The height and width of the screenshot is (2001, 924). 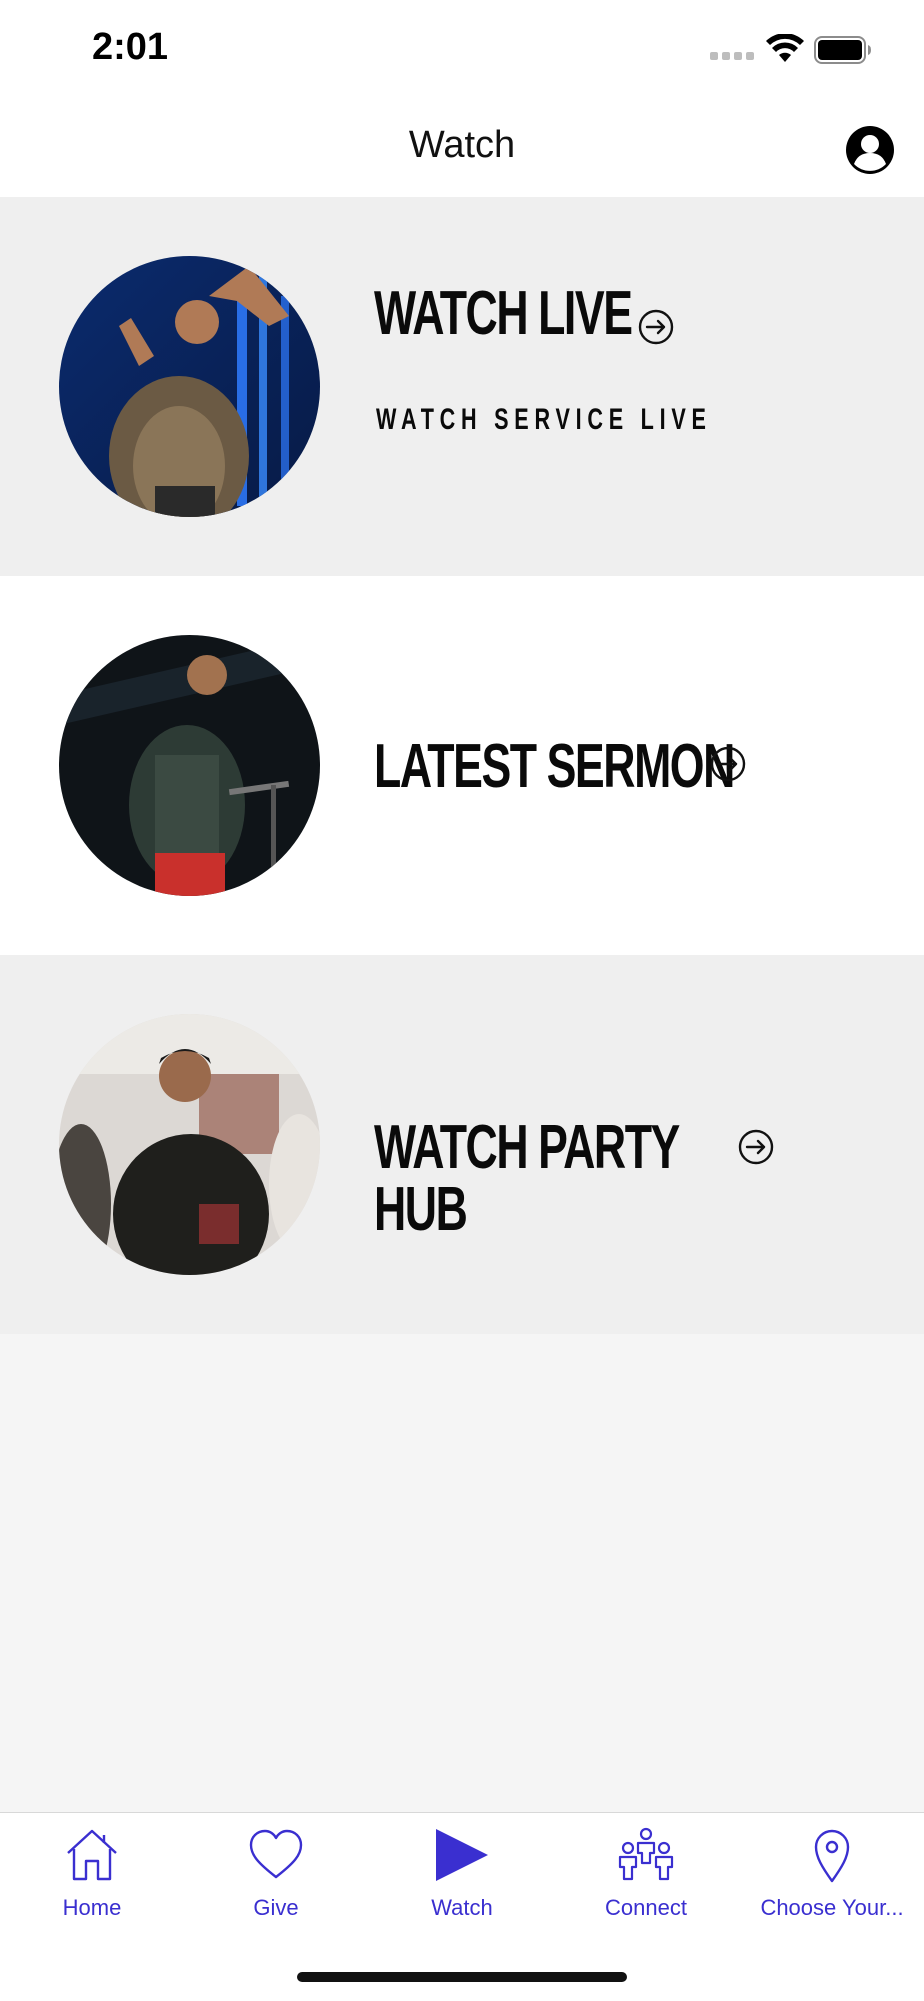 I want to click on status-bar: 2:01, so click(x=462, y=50).